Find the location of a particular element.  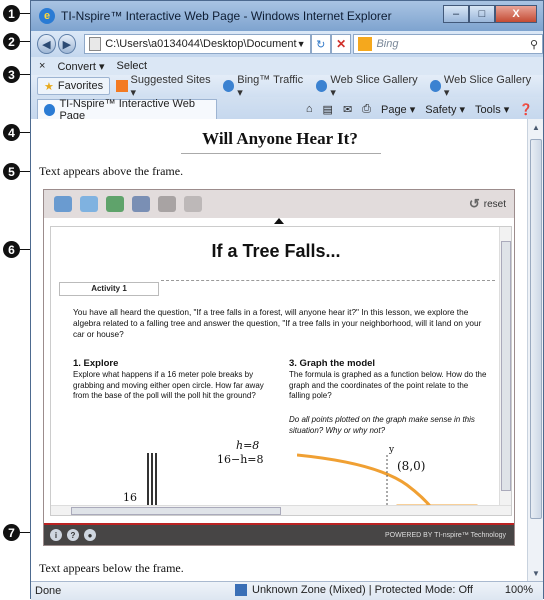

info-icon: i is located at coordinates (56, 535).